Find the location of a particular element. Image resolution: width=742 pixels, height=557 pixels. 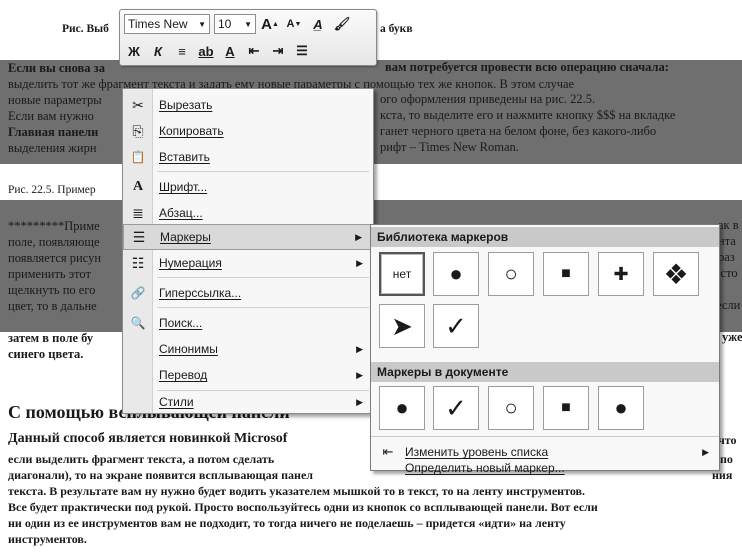

menu-item-paste: 📋 Вставить is located at coordinates (248, 157).